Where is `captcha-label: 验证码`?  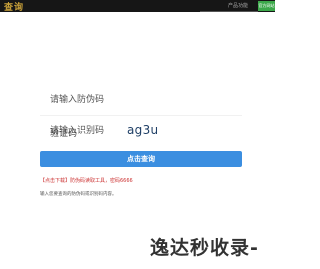
captcha-label: 验证码 is located at coordinates (64, 134).